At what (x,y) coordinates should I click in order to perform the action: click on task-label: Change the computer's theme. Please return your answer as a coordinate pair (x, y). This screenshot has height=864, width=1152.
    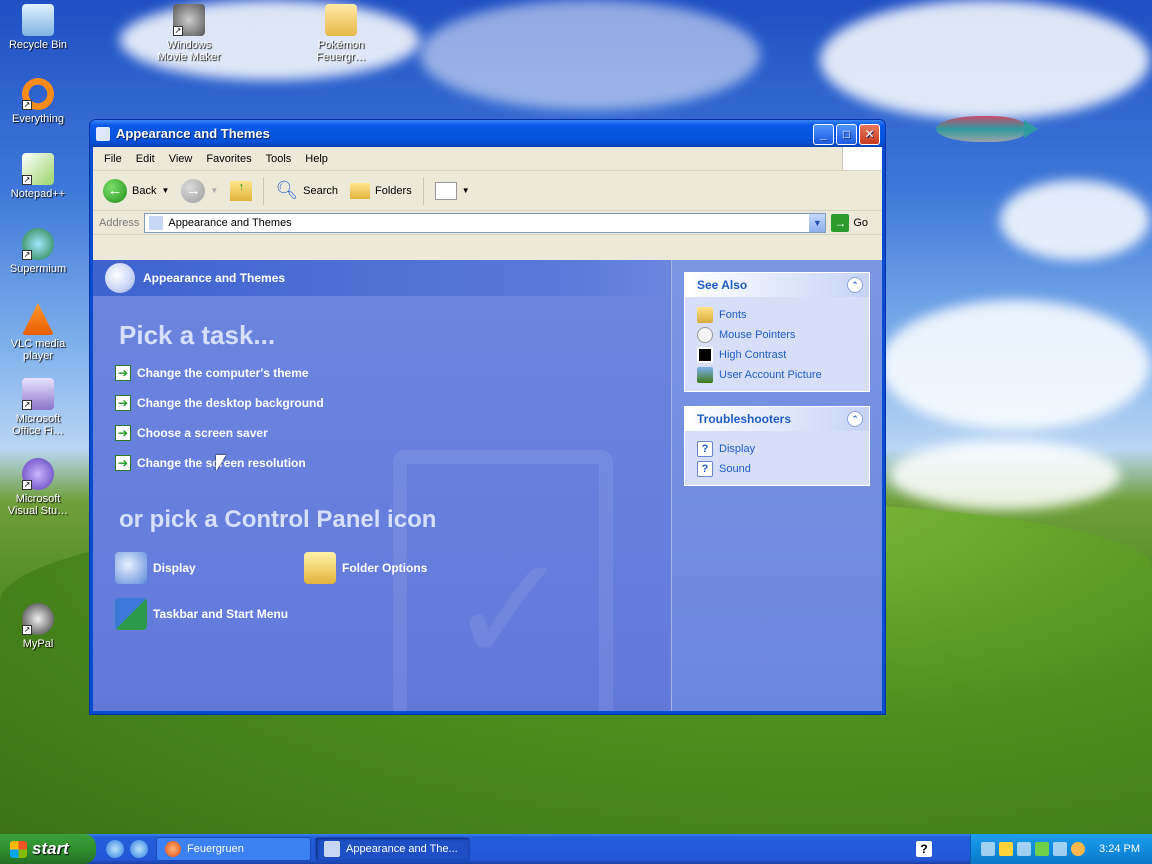
    Looking at the image, I should click on (223, 373).